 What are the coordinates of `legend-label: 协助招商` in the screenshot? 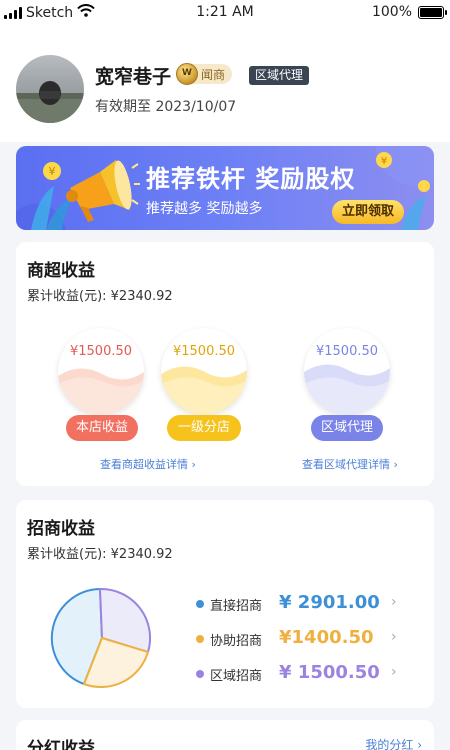 It's located at (236, 641).